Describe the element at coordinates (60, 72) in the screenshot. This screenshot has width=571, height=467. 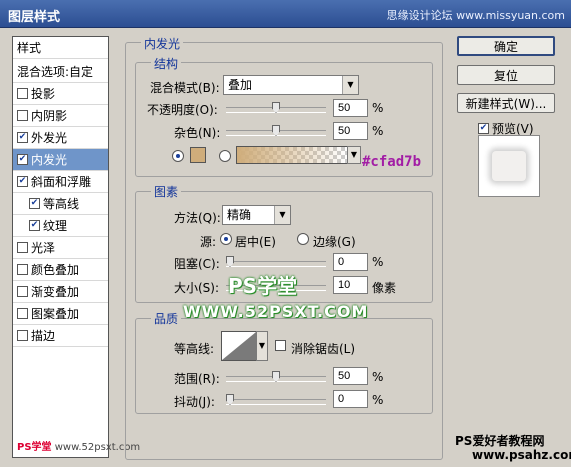
I see `blend-options-item: 混合选项:自定` at that location.